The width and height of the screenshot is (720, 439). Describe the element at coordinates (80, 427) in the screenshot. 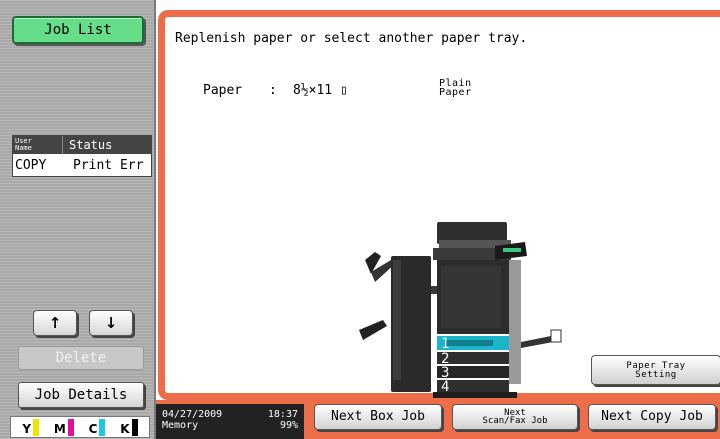

I see `toner-levels: Y M C K` at that location.